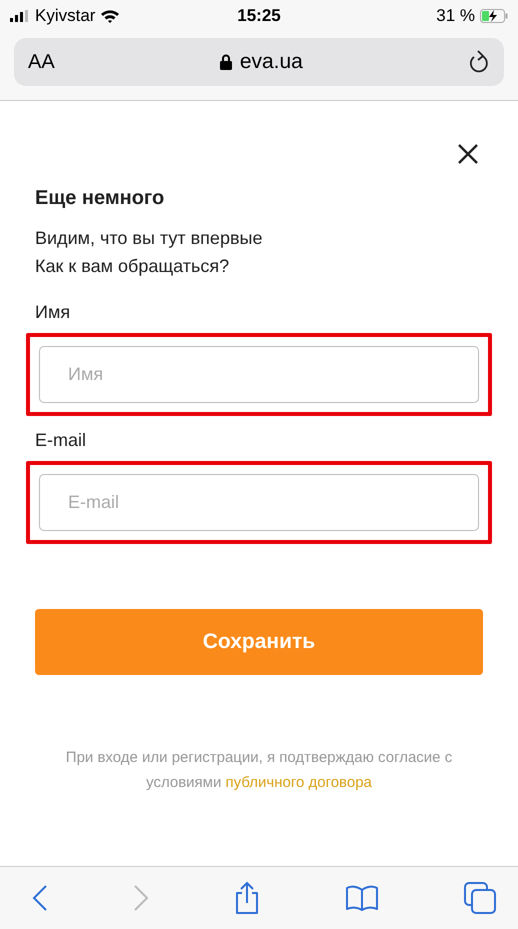  Describe the element at coordinates (480, 898) in the screenshot. I see `tabs-icon` at that location.